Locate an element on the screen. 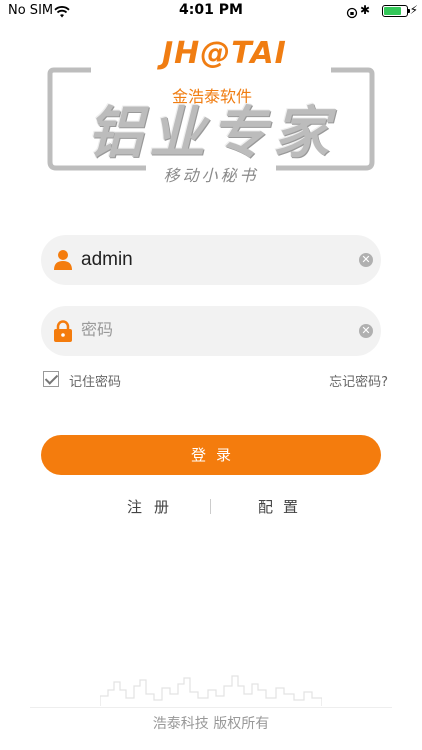 The image size is (422, 750). secondary-links: 注册 配置 is located at coordinates (211, 507).